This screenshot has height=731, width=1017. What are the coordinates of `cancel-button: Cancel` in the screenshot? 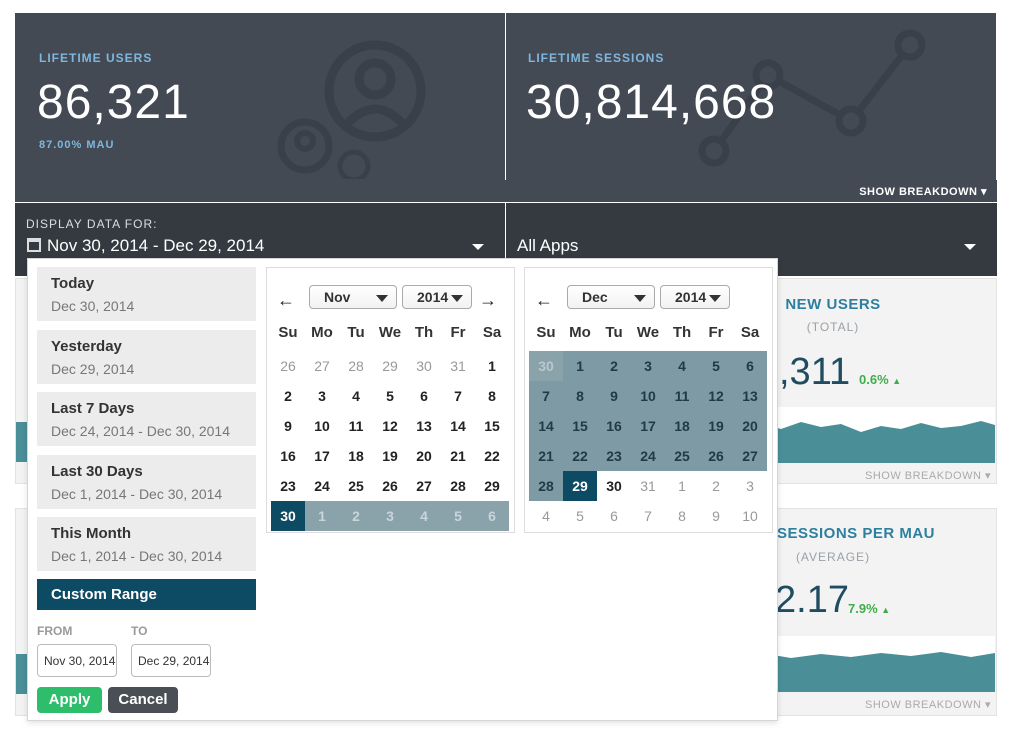 It's located at (143, 700).